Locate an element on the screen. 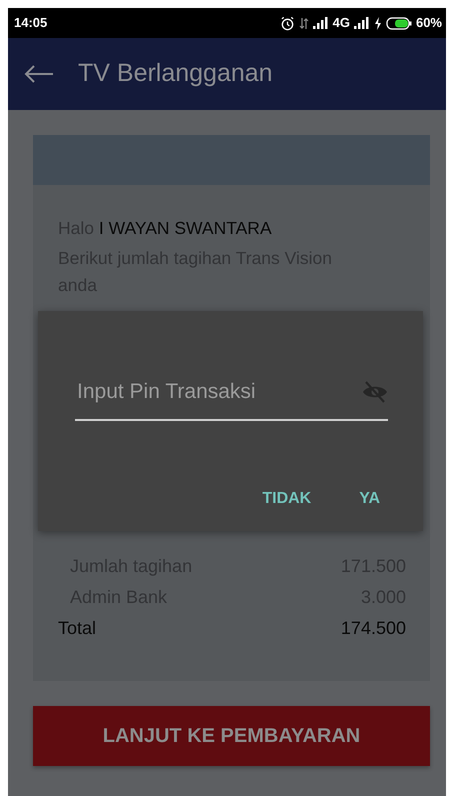  confirm-button: YA is located at coordinates (369, 499).